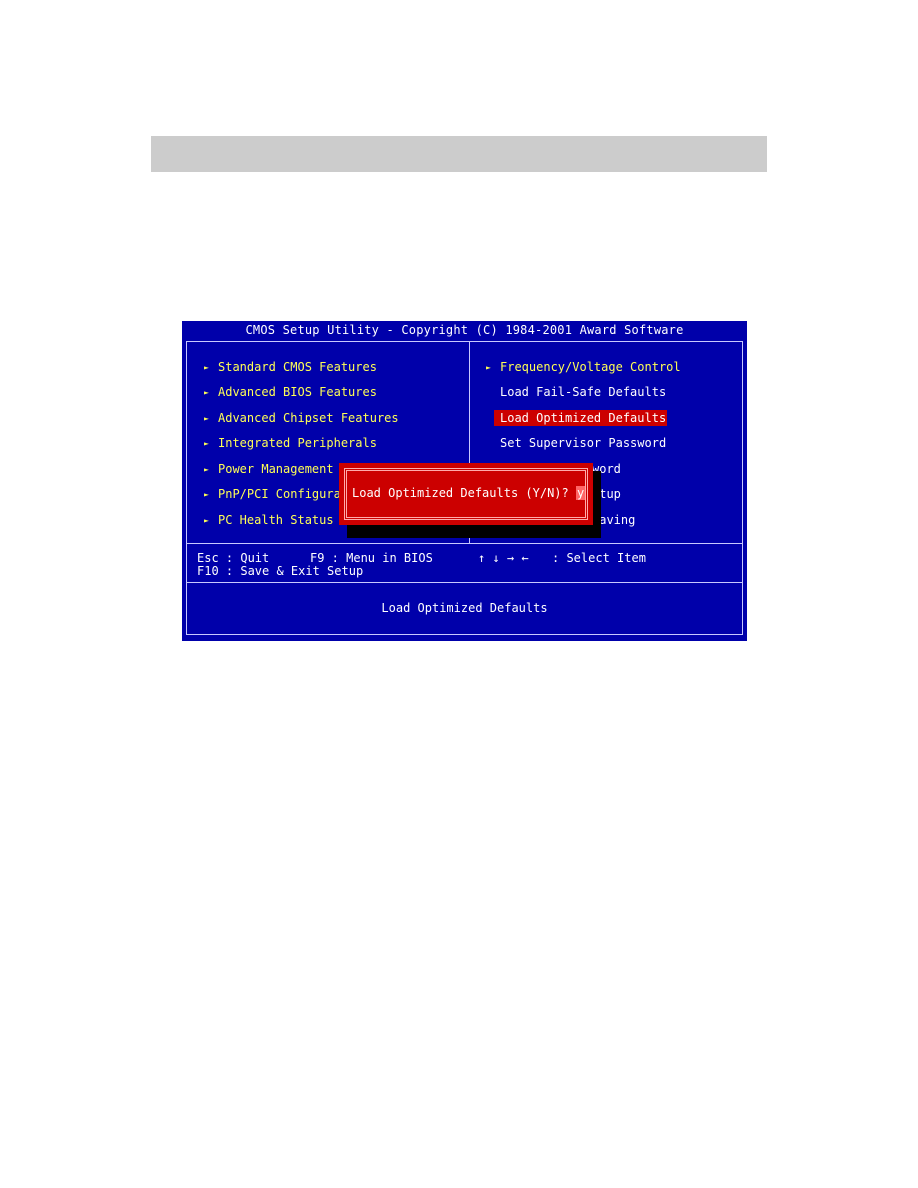  Describe the element at coordinates (581, 418) in the screenshot. I see `menu-item-load-optimized-defaults: Load Optimized Defaults` at that location.